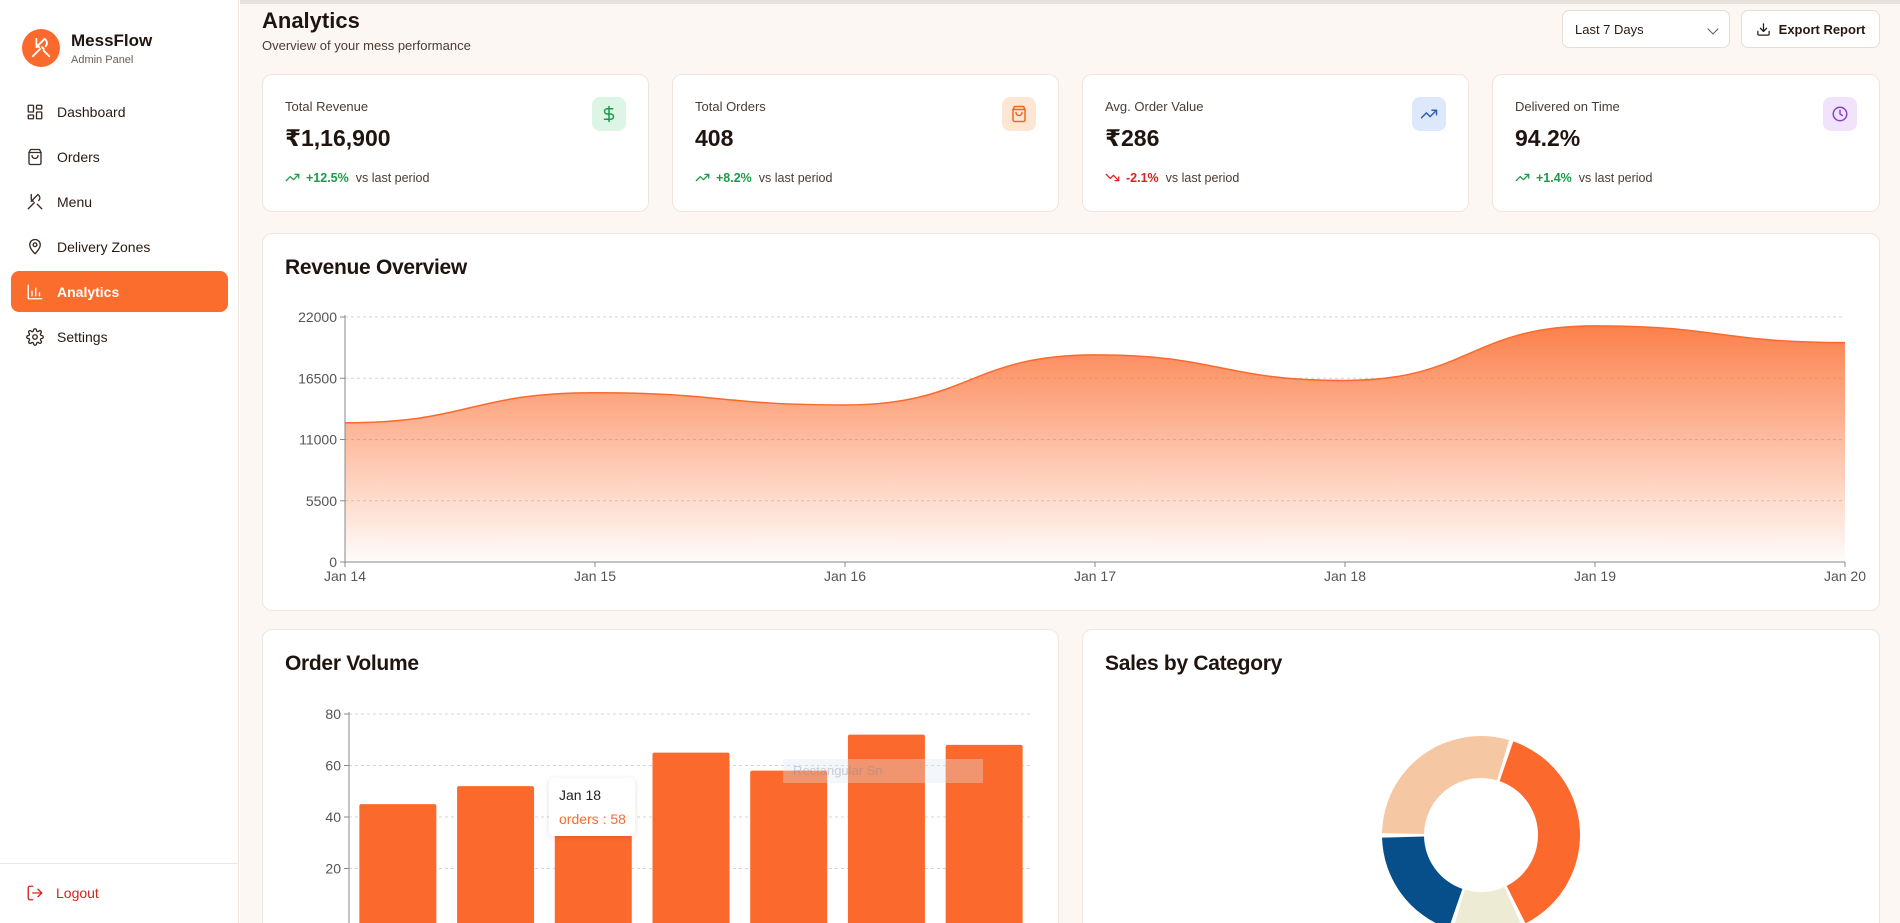 The width and height of the screenshot is (1900, 923). I want to click on chart-tooltip: Jan 18 orders : 58, so click(592, 807).